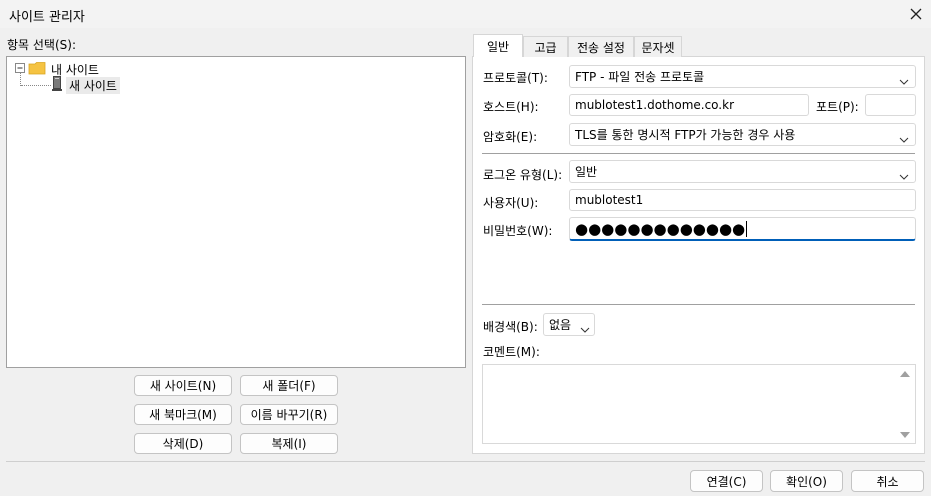  Describe the element at coordinates (887, 481) in the screenshot. I see `cancel-button: 취소` at that location.